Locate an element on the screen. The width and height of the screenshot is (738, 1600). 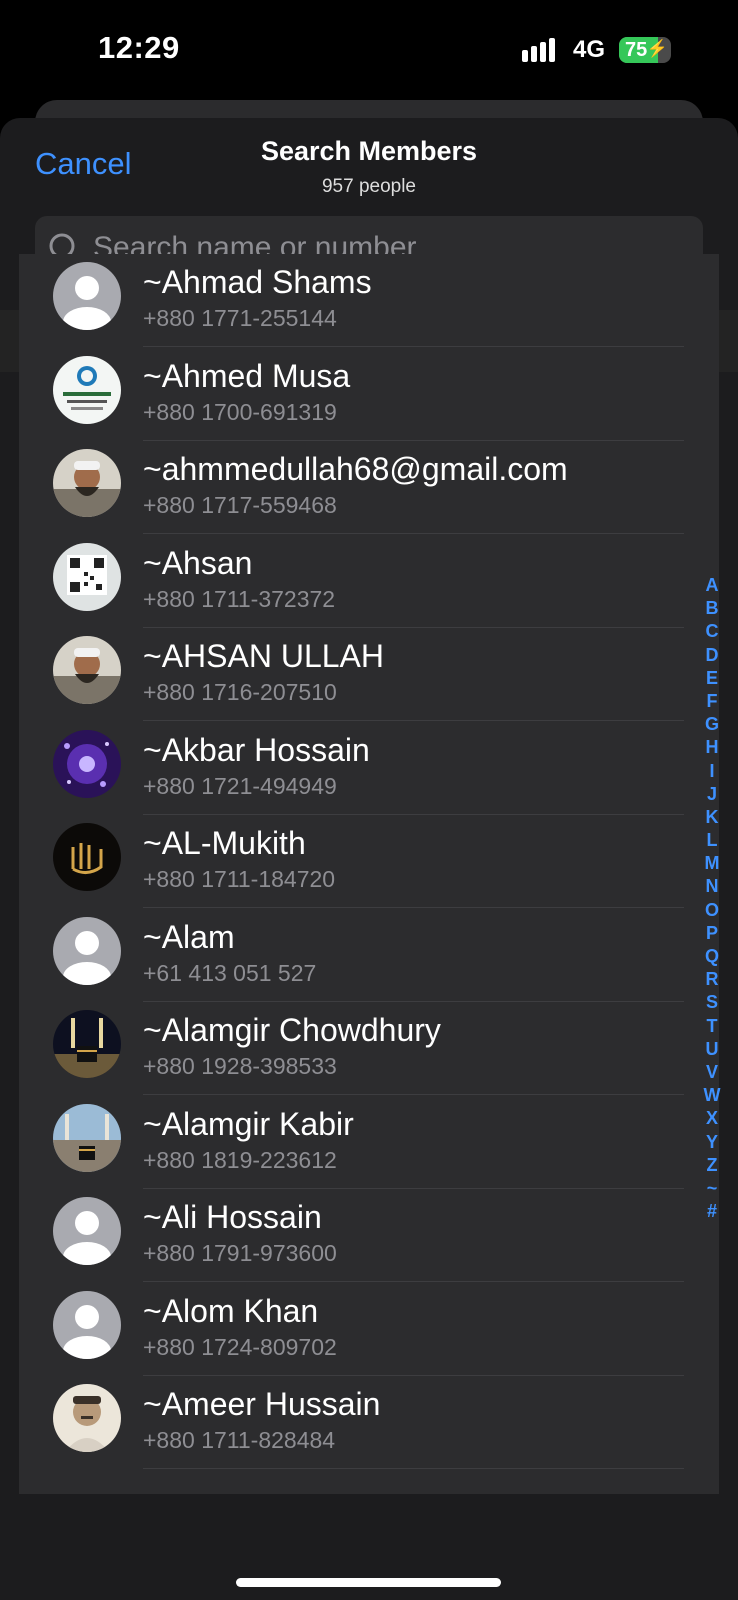
alphabet-index: A B C D E F G H I J K L M N O P Q R S T U V W X Y Z ~ # is located at coordinates (721, 898).